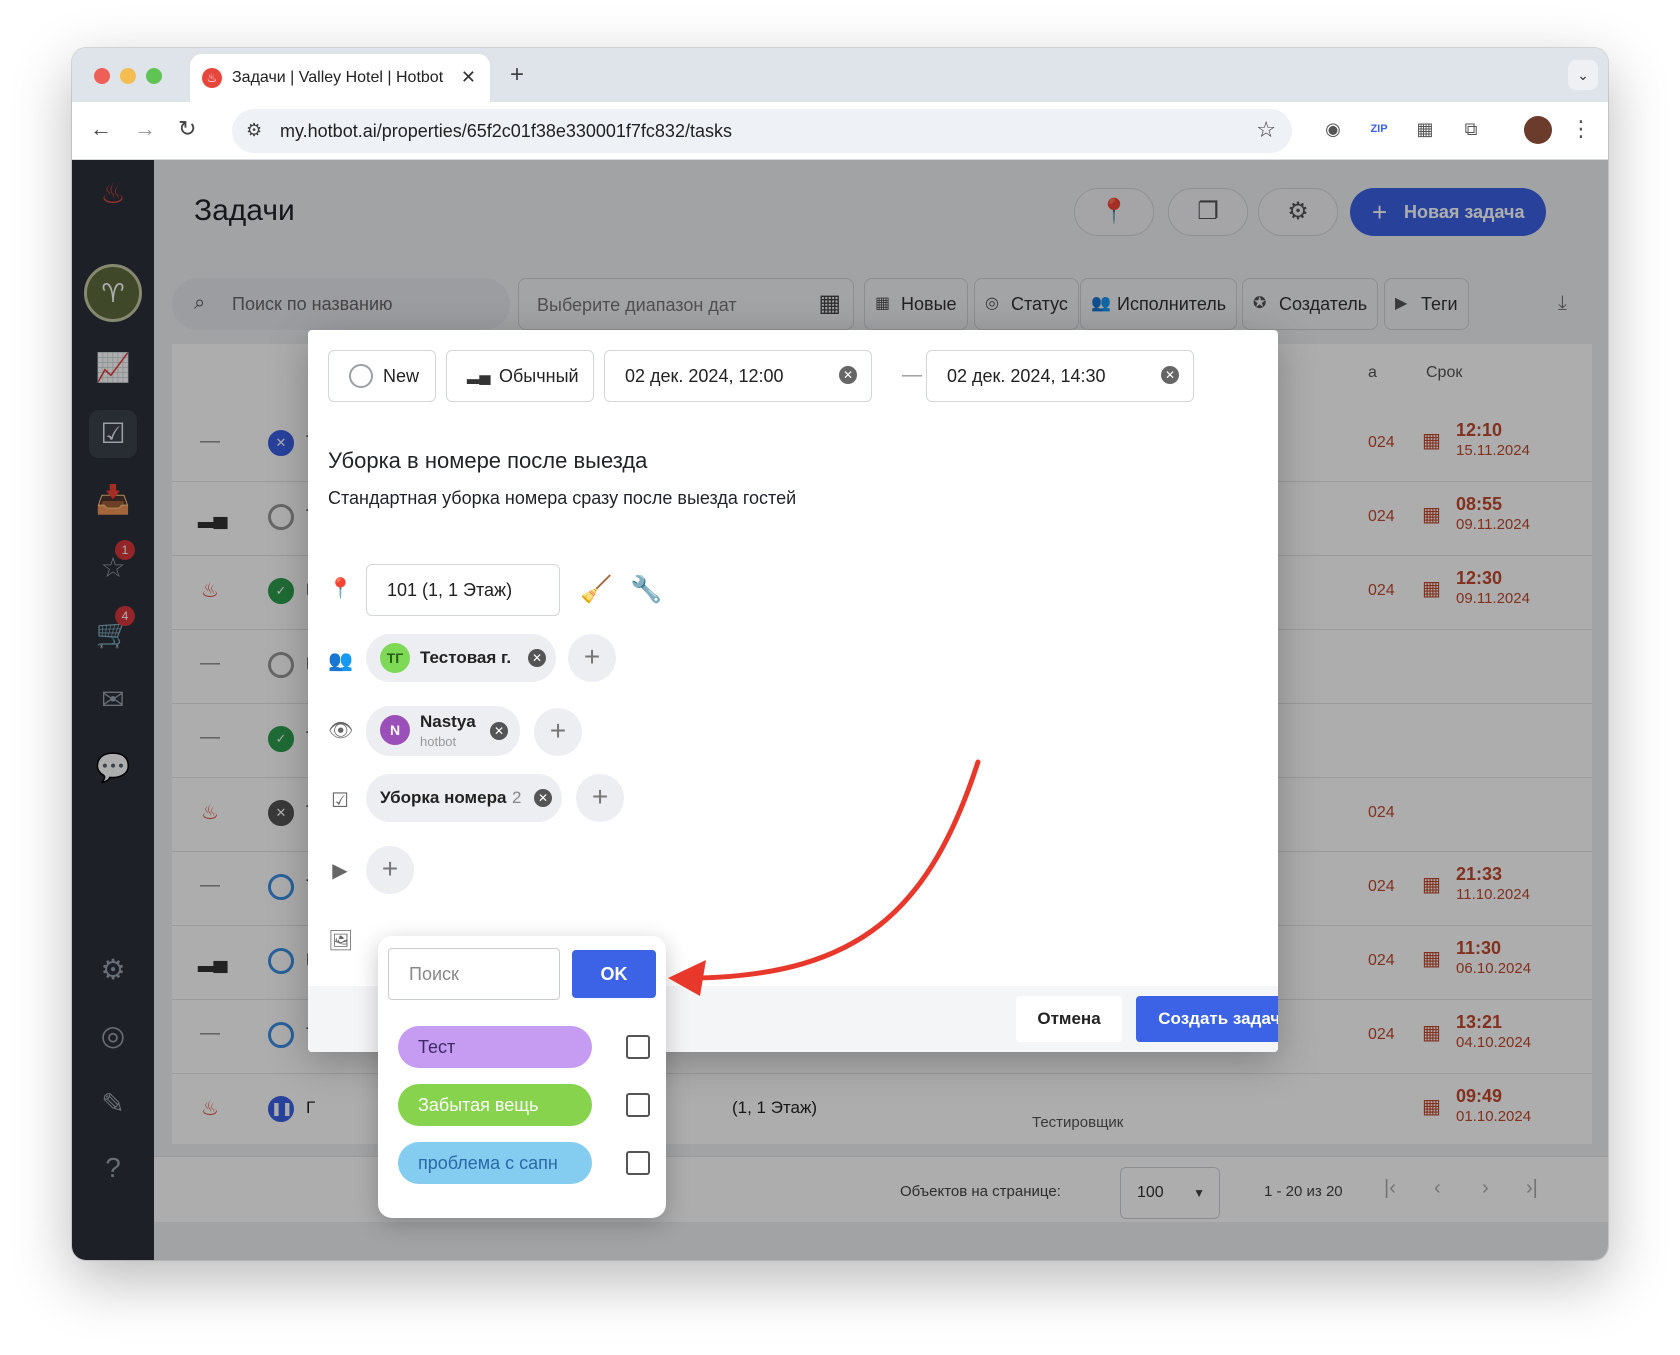  Describe the element at coordinates (101, 129) in the screenshot. I see `back-icon: ←` at that location.